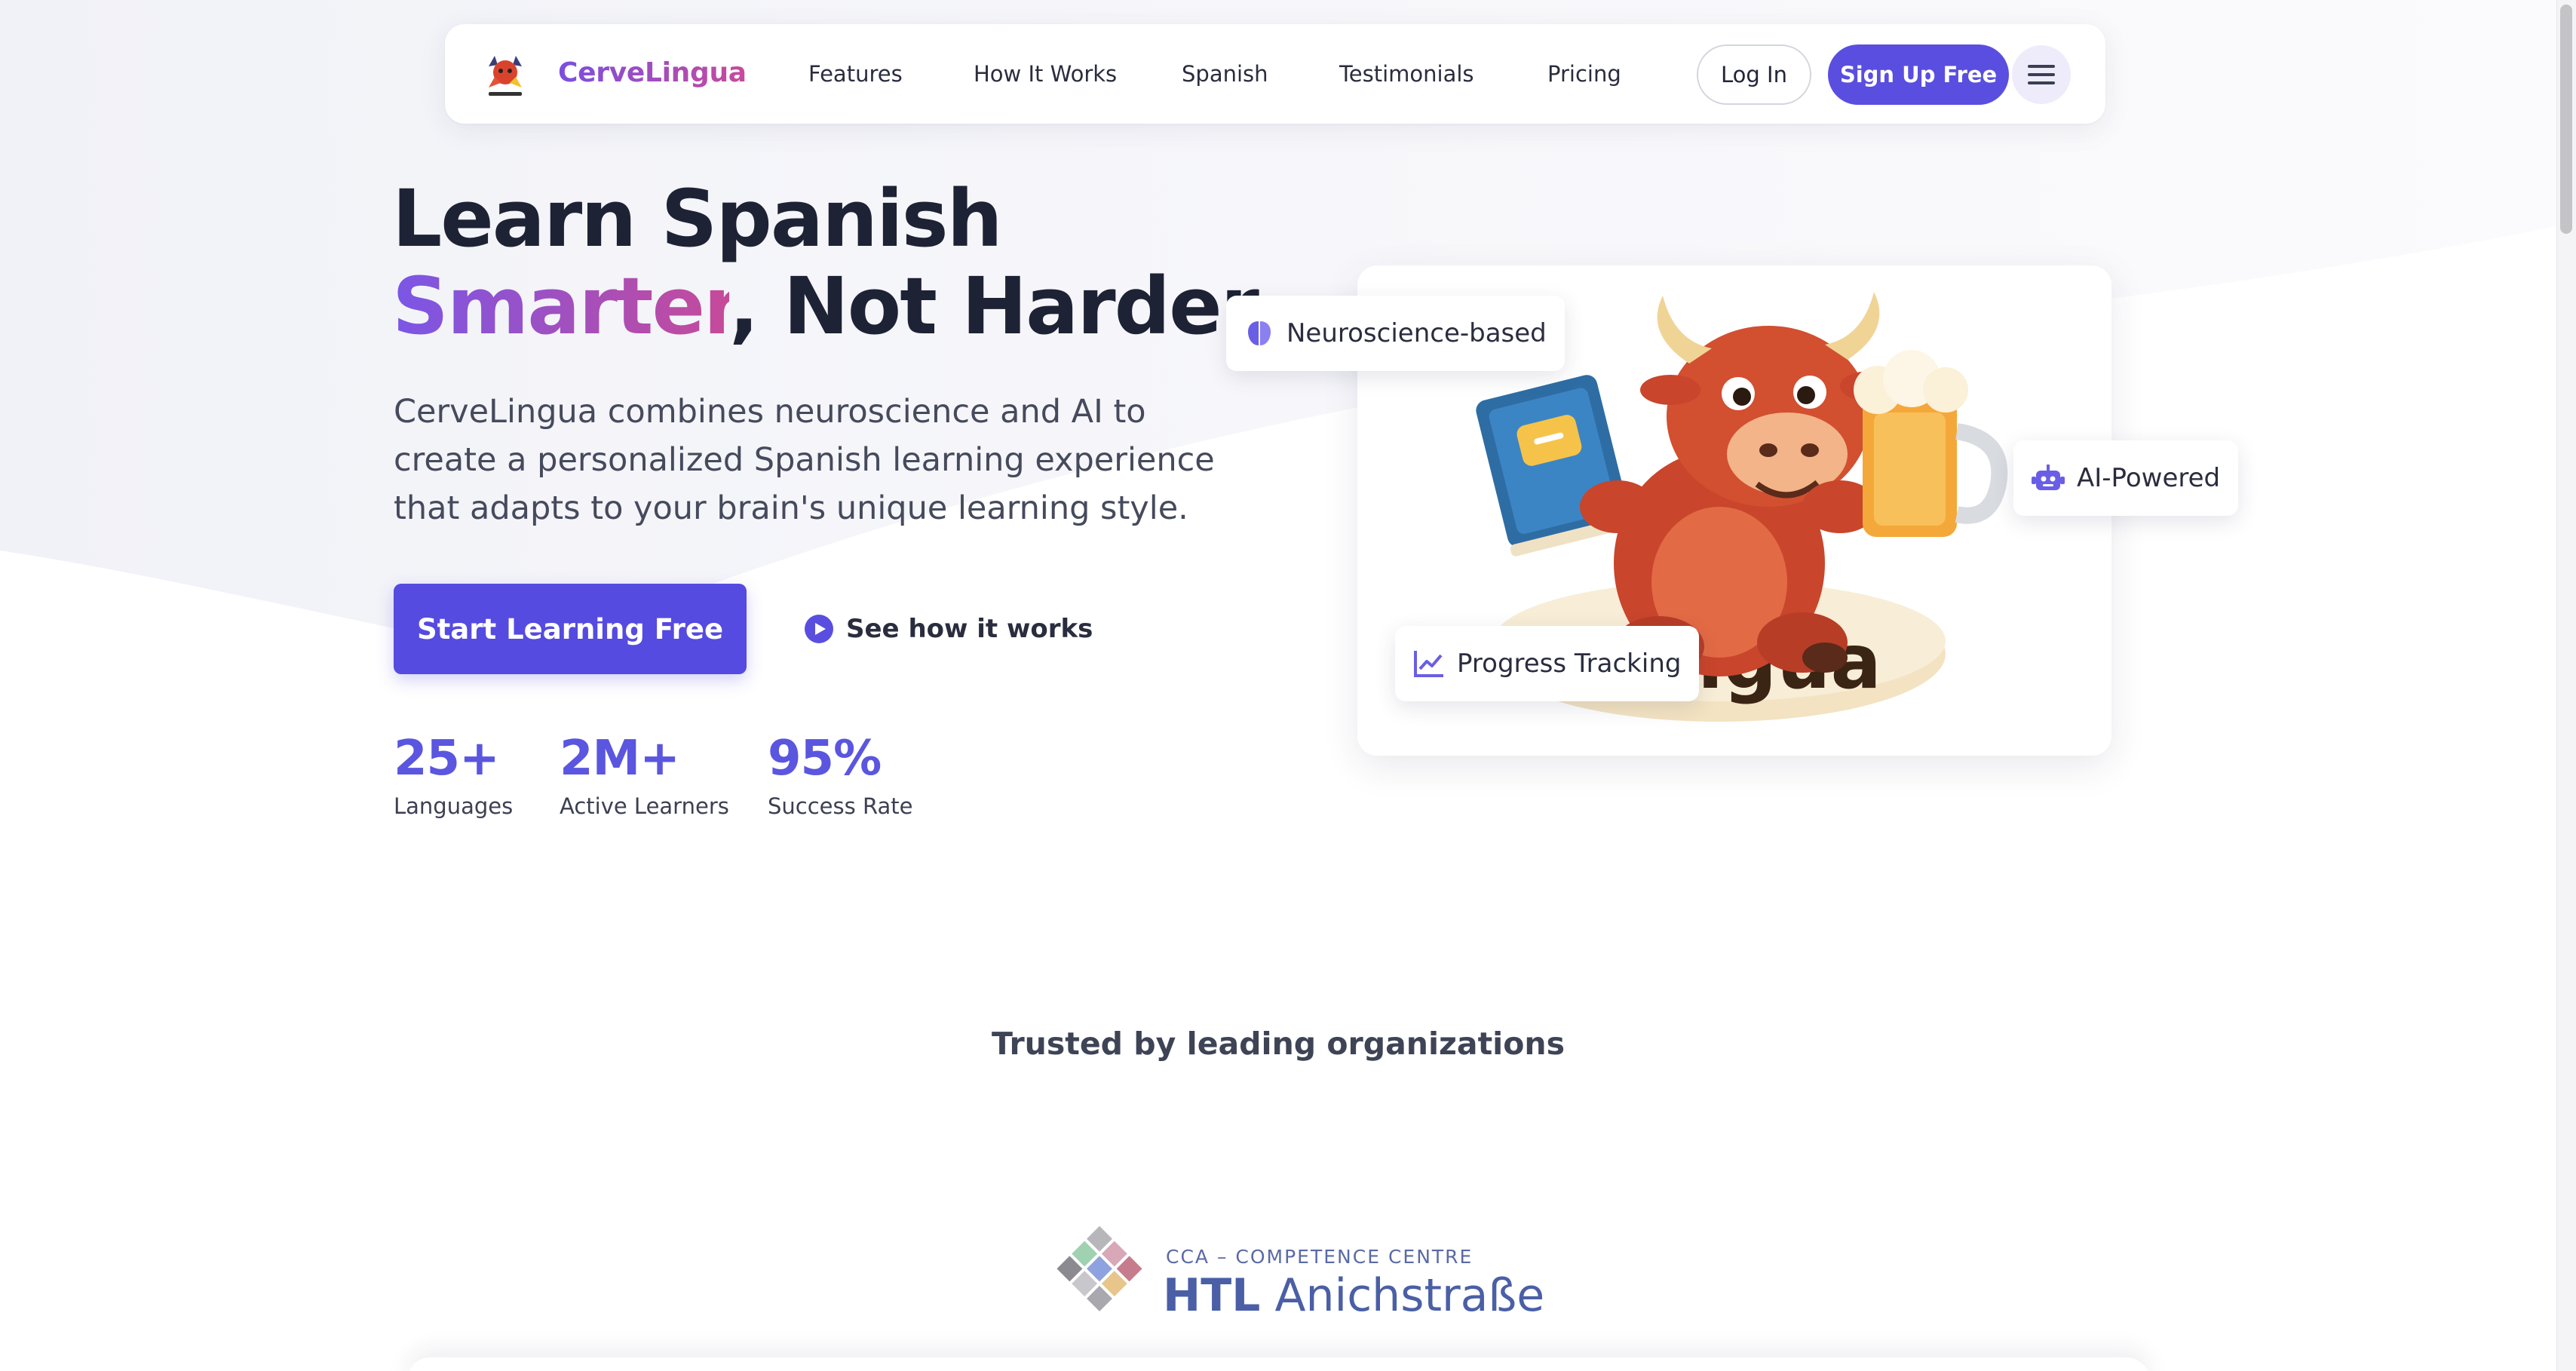 The image size is (2576, 1371). I want to click on stat-active-learners: 2M+ Active Learners, so click(644, 773).